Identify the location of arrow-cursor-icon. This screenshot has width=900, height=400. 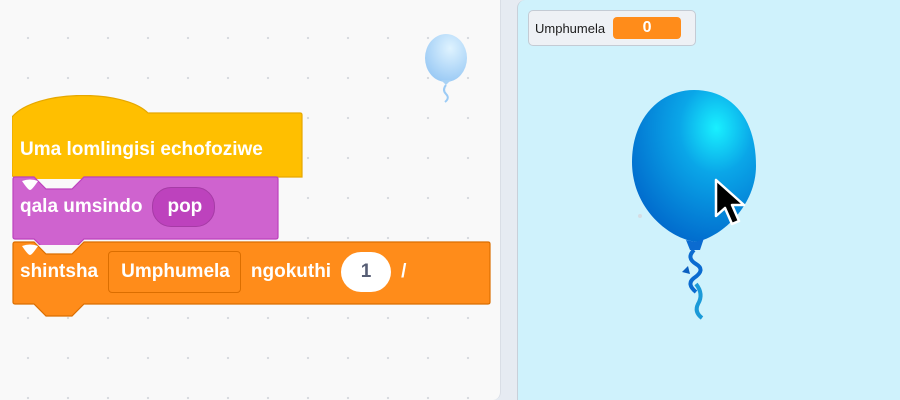
(730, 202).